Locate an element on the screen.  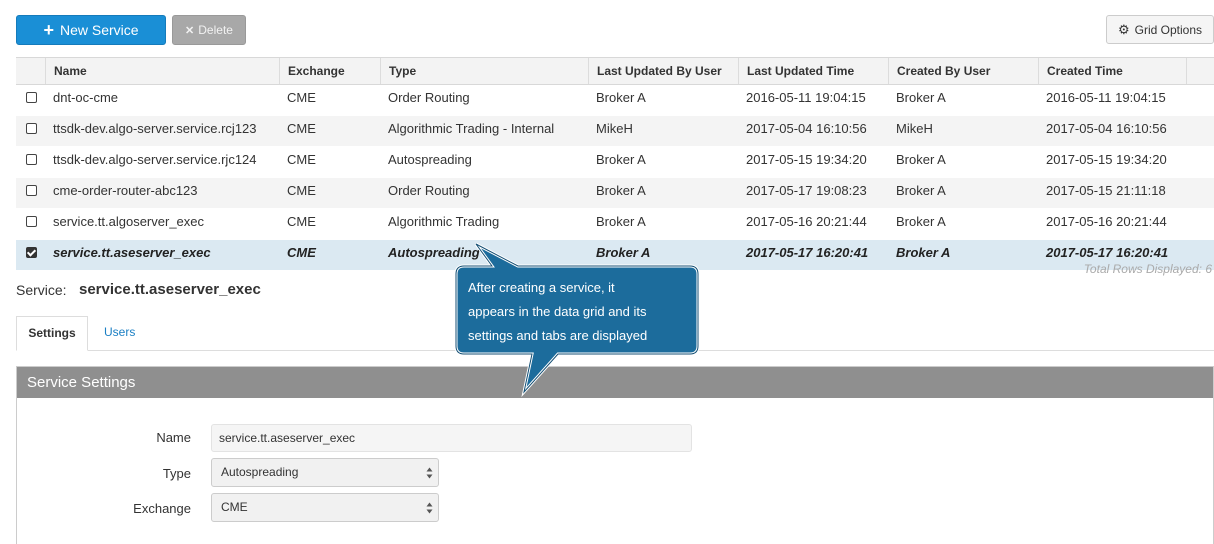
callout-line: After creating a service, it is located at coordinates (541, 287).